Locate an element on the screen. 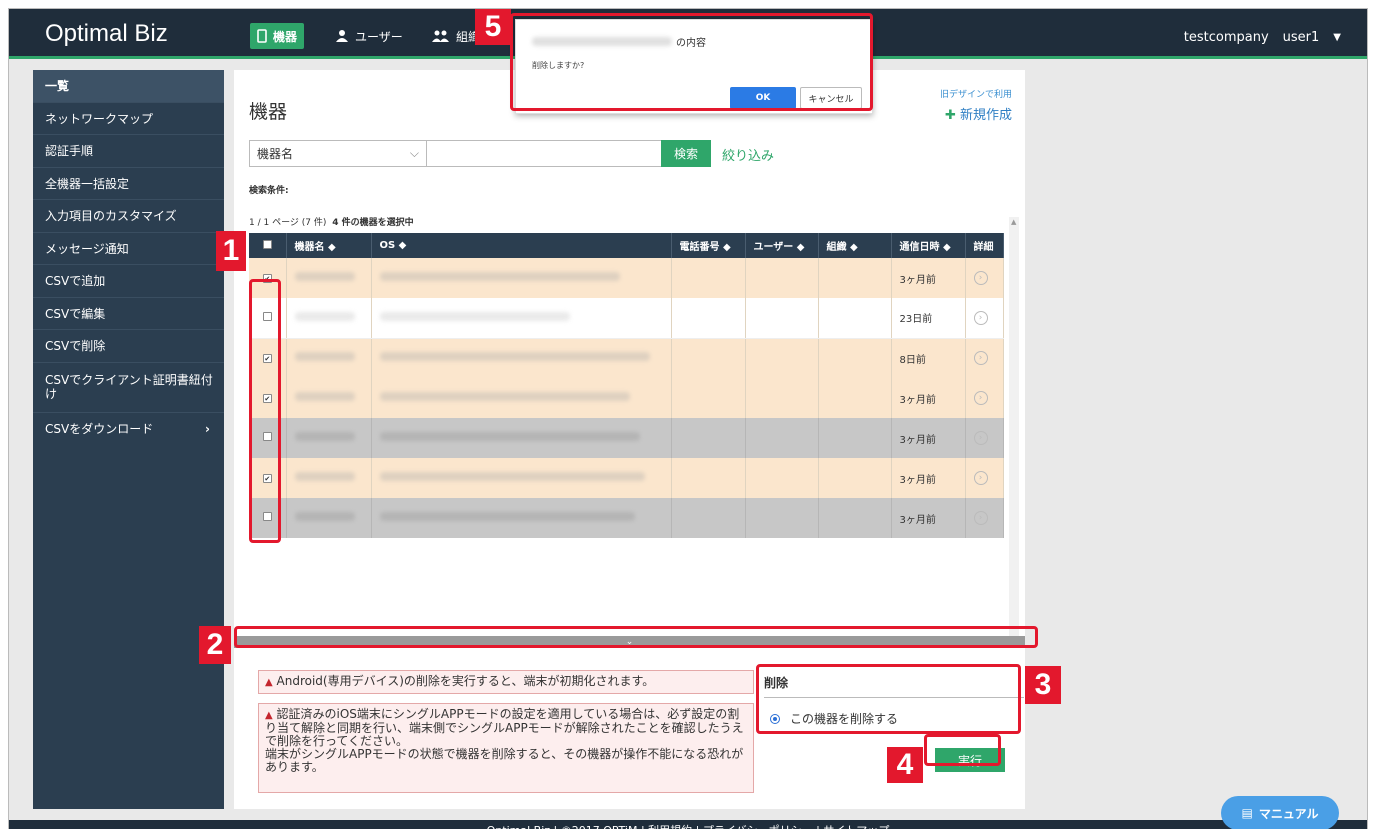 This screenshot has height=829, width=1375. manual-button-label: マニュアル is located at coordinates (1288, 813).